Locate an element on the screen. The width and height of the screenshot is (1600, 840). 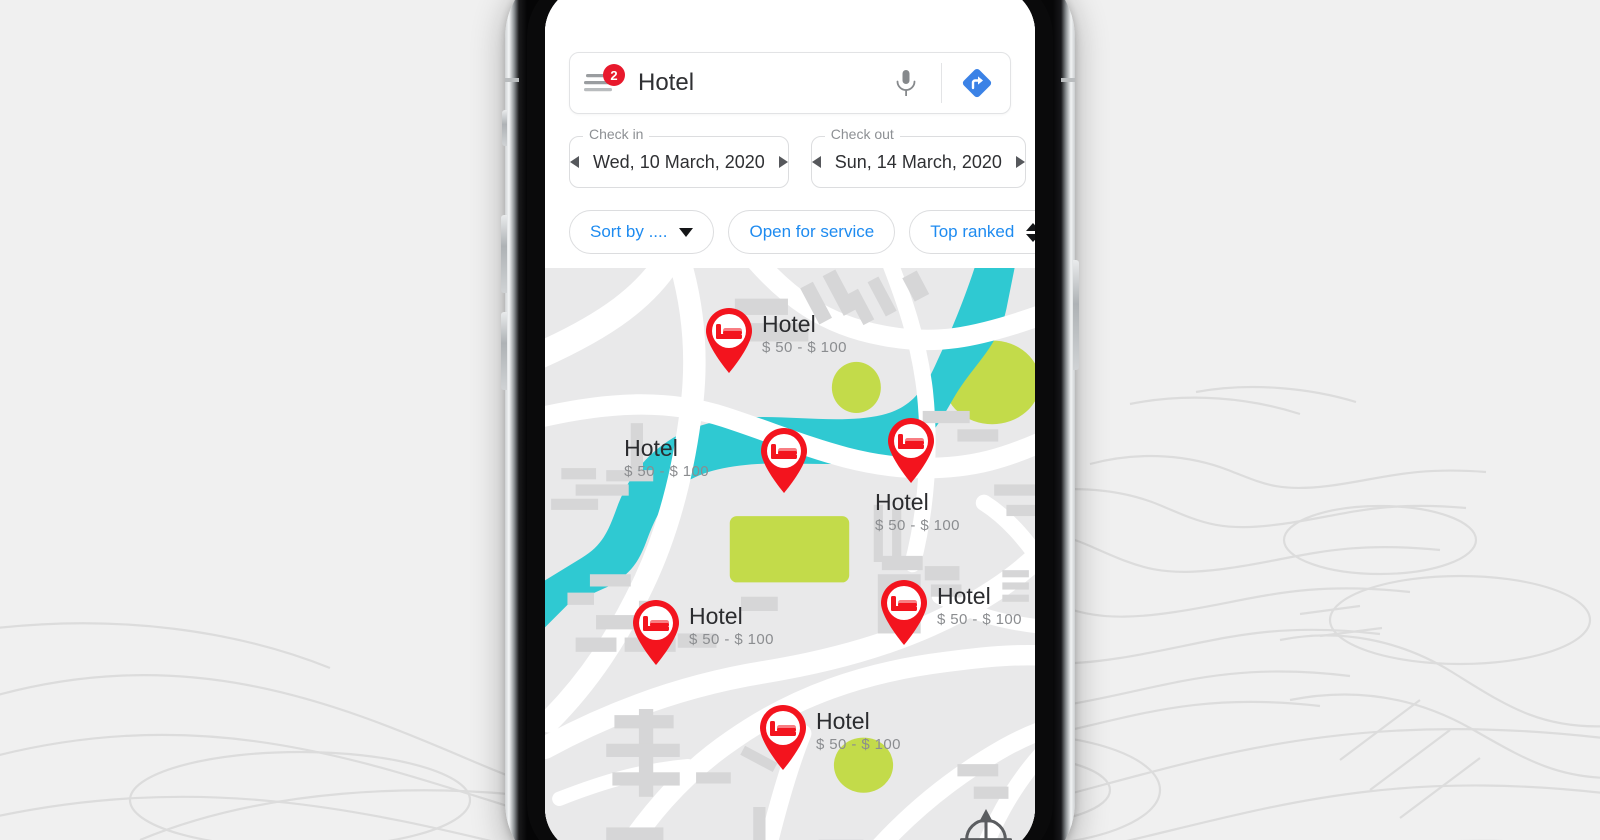
chip-open-for-service-label: Open for service is located at coordinates (812, 231).